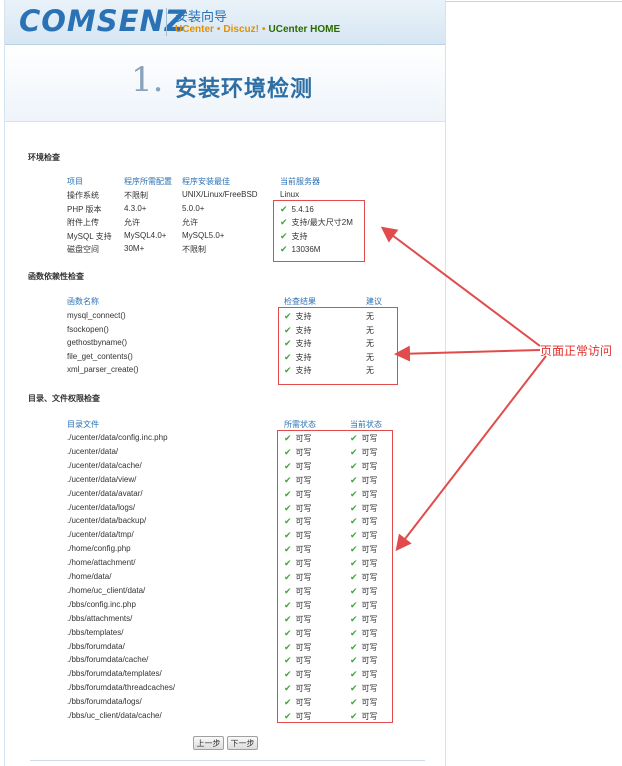  I want to click on arrow-to-dir, so click(471, 453).